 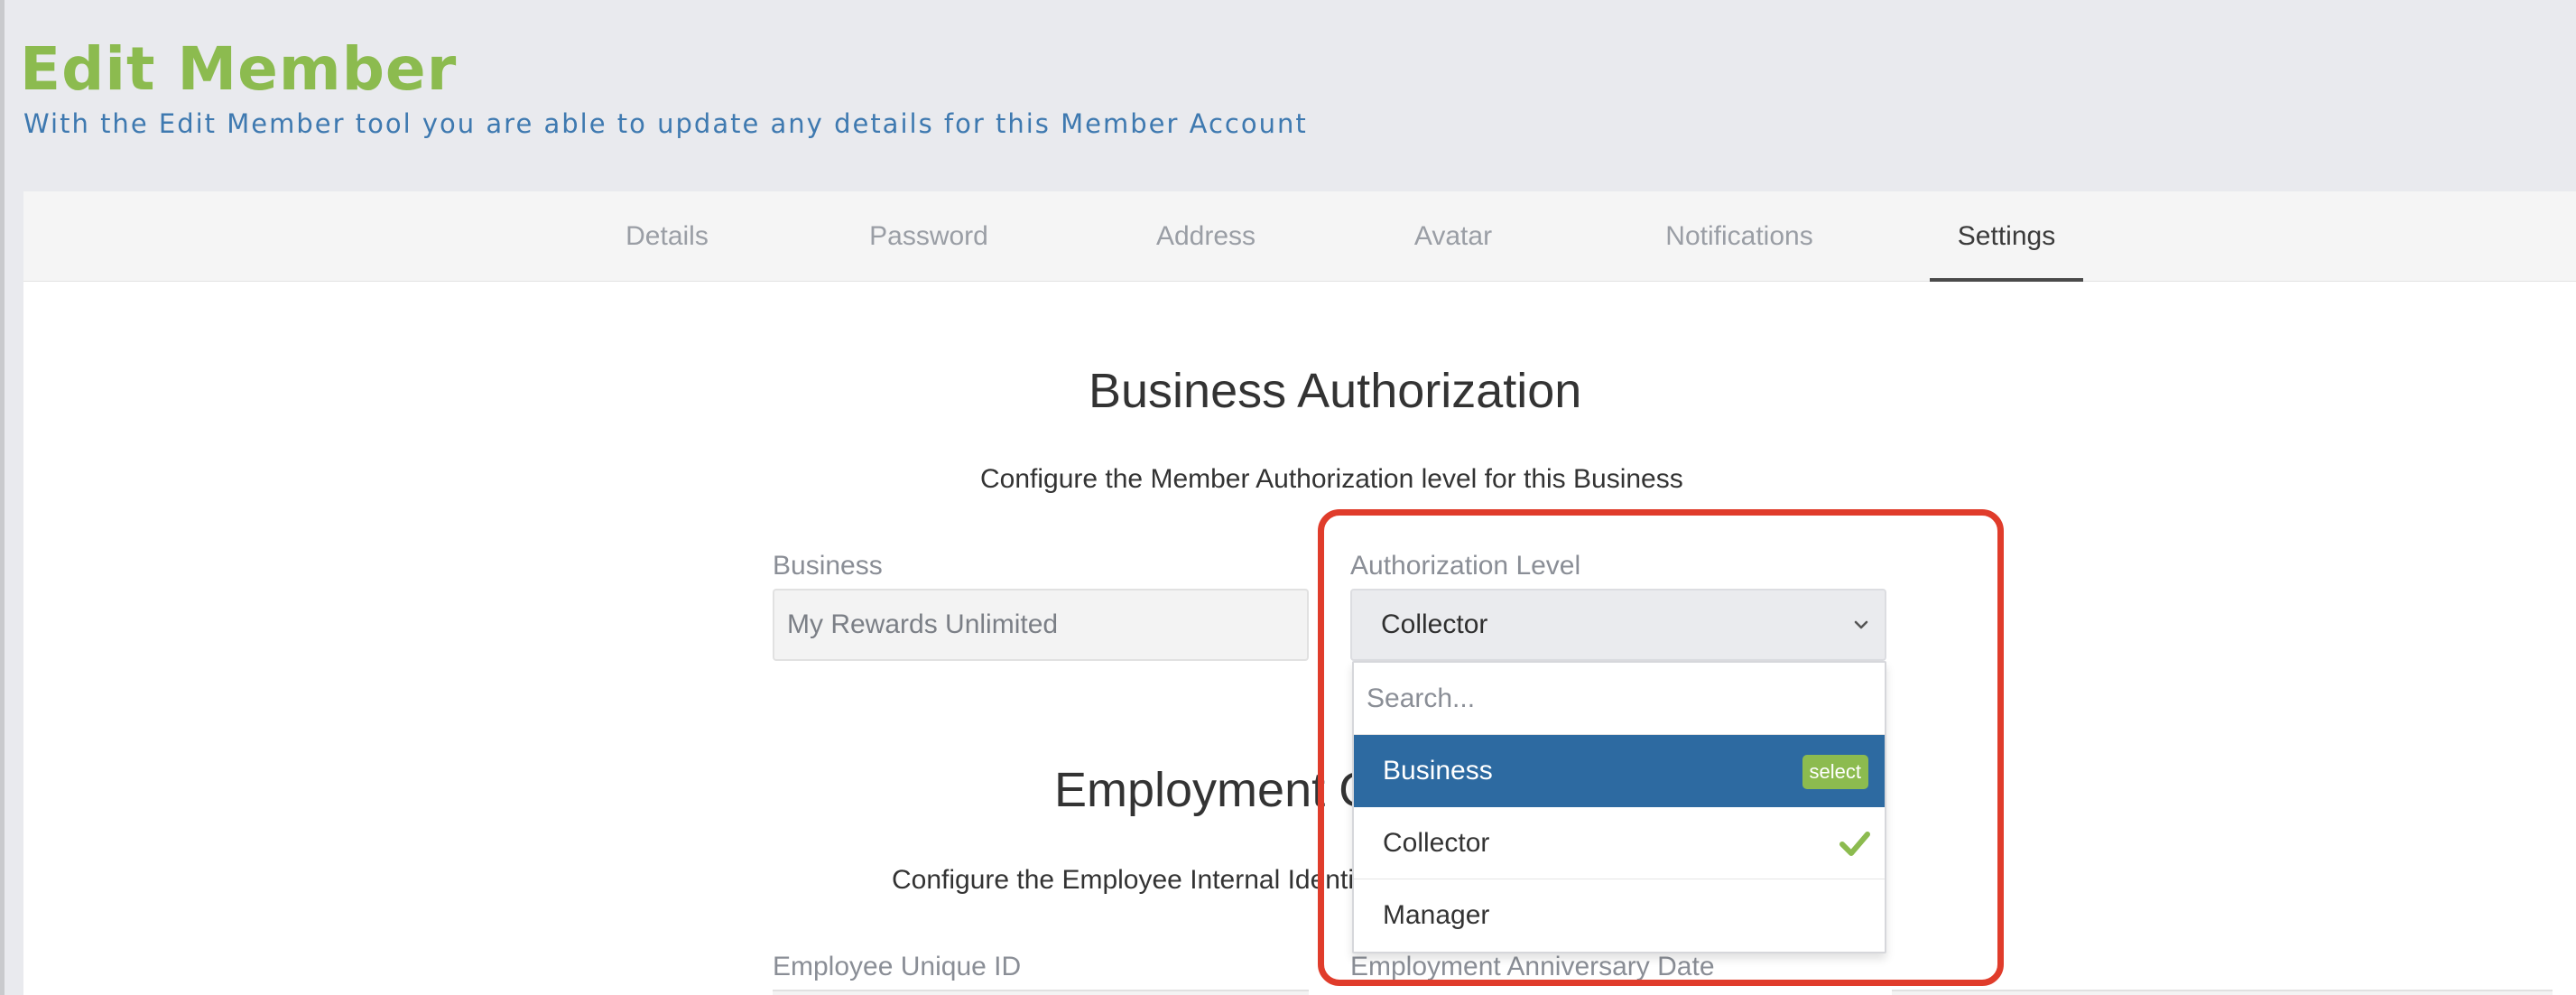 I want to click on tab-settings: Settings, so click(x=2006, y=236).